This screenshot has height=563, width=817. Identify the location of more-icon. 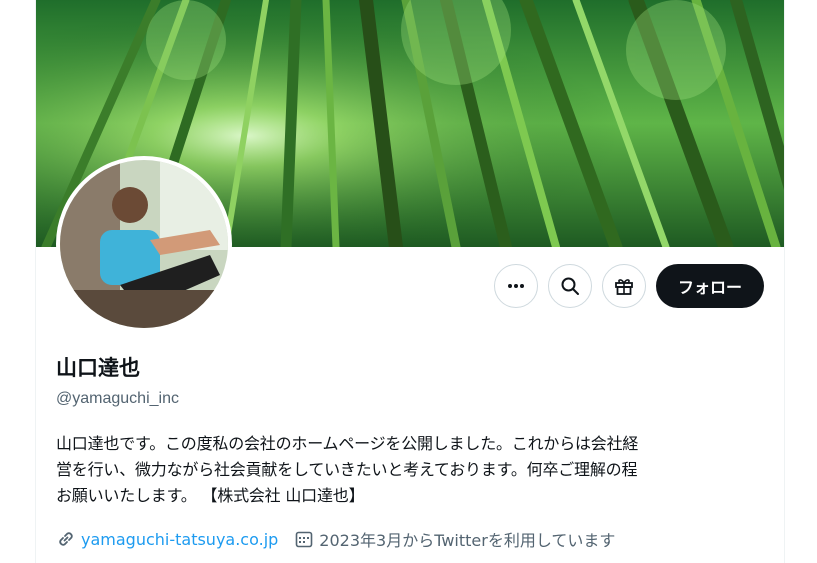
(515, 286).